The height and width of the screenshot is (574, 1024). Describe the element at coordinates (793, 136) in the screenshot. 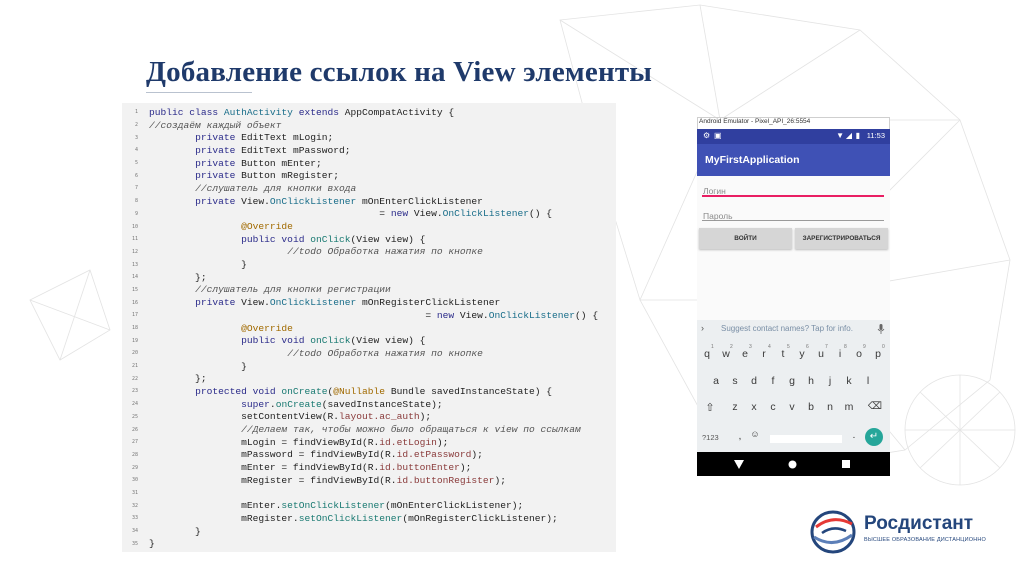

I see `status-bar: ⚙ ▣ ▼ ◢ ▮ 11:53` at that location.